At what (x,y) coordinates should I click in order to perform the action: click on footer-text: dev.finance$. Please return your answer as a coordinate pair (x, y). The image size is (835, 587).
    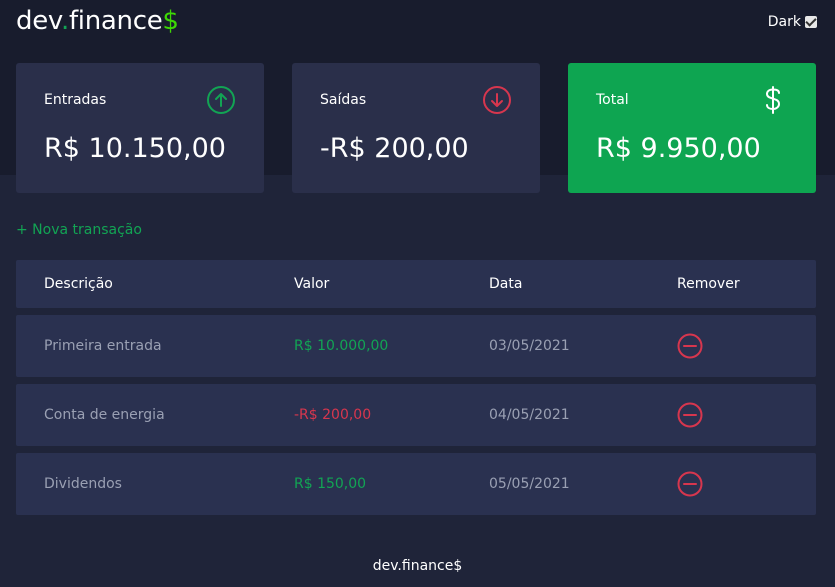
    Looking at the image, I should click on (417, 566).